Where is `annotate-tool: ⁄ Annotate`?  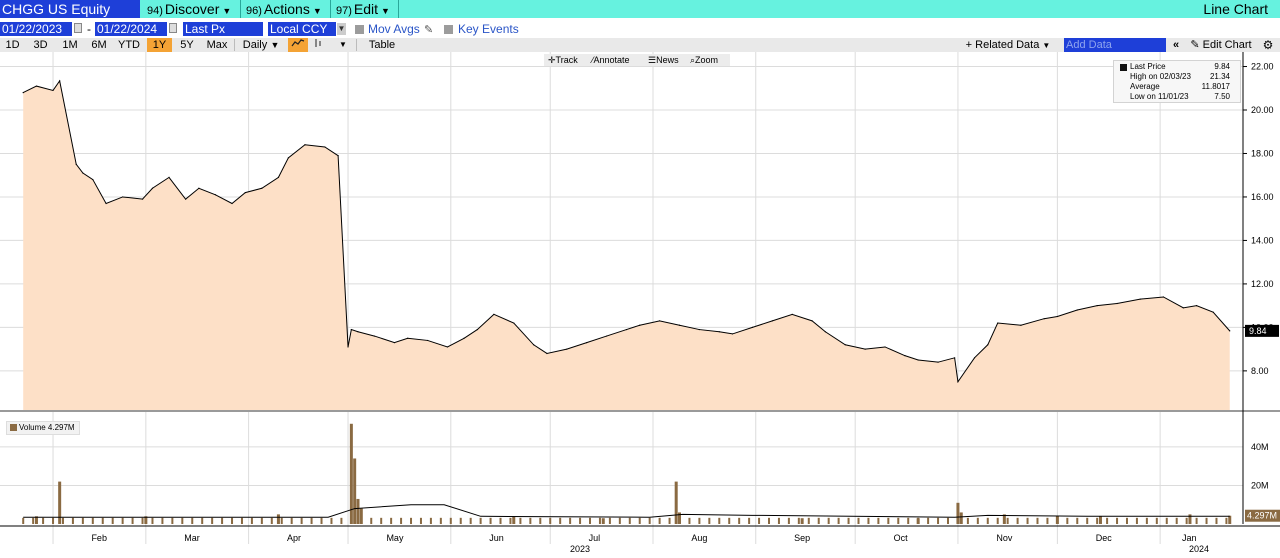
annotate-tool: ⁄ Annotate is located at coordinates (611, 60).